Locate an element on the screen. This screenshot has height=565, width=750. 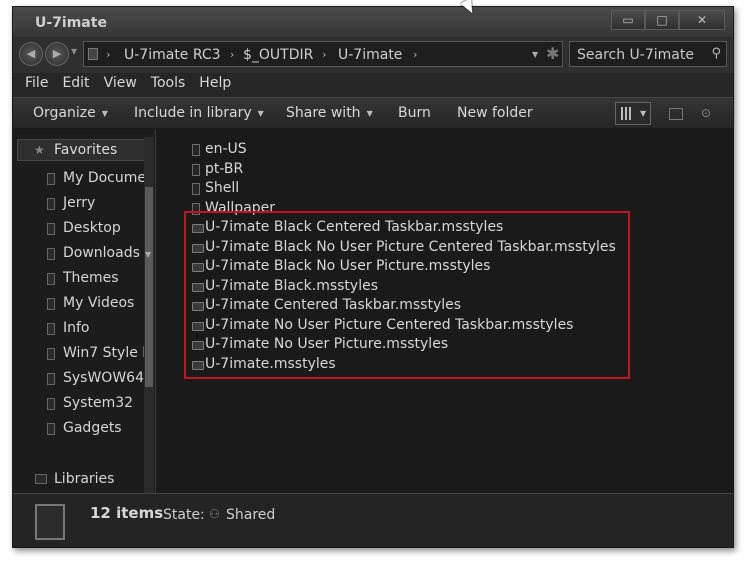
sidebar-item: Win7 Style I is located at coordinates (97, 355).